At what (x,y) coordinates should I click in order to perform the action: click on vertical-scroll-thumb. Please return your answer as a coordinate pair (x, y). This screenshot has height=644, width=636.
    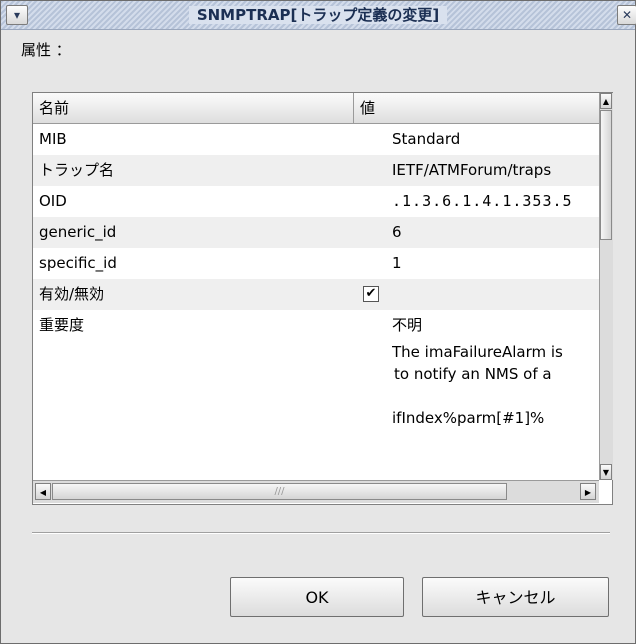
    Looking at the image, I should click on (606, 175).